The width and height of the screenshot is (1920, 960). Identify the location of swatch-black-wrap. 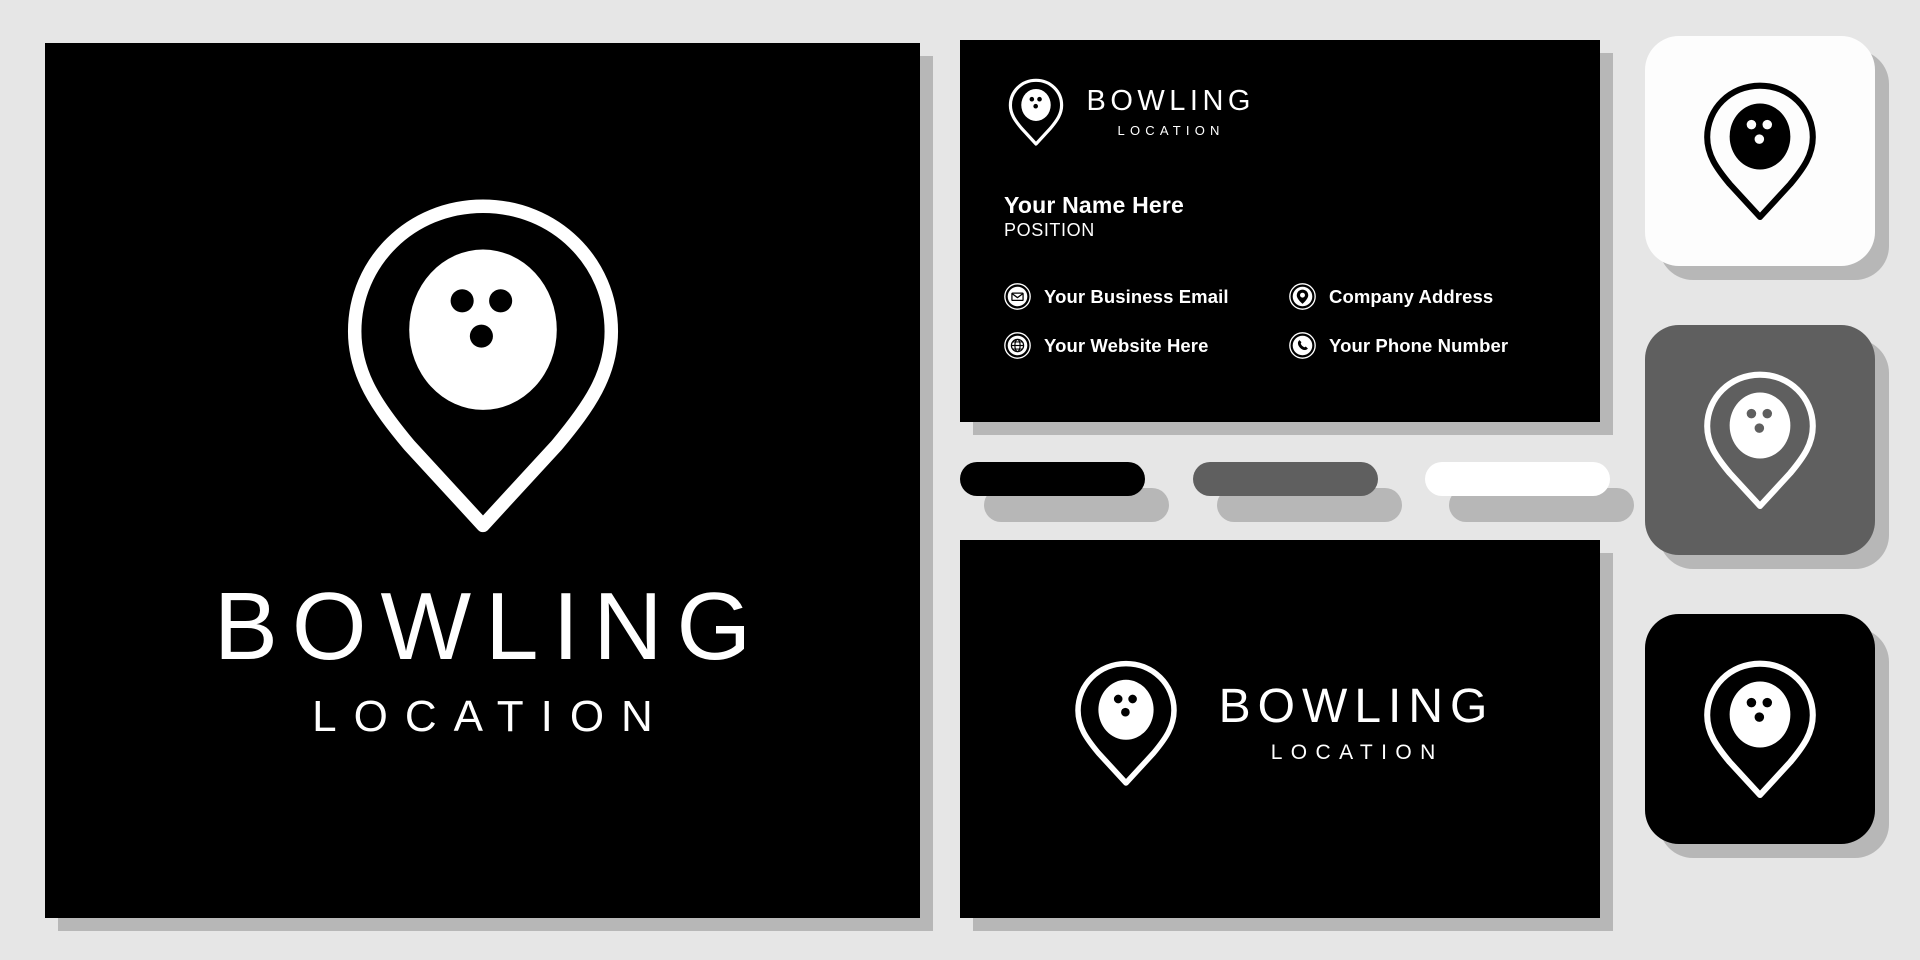
(1064, 493).